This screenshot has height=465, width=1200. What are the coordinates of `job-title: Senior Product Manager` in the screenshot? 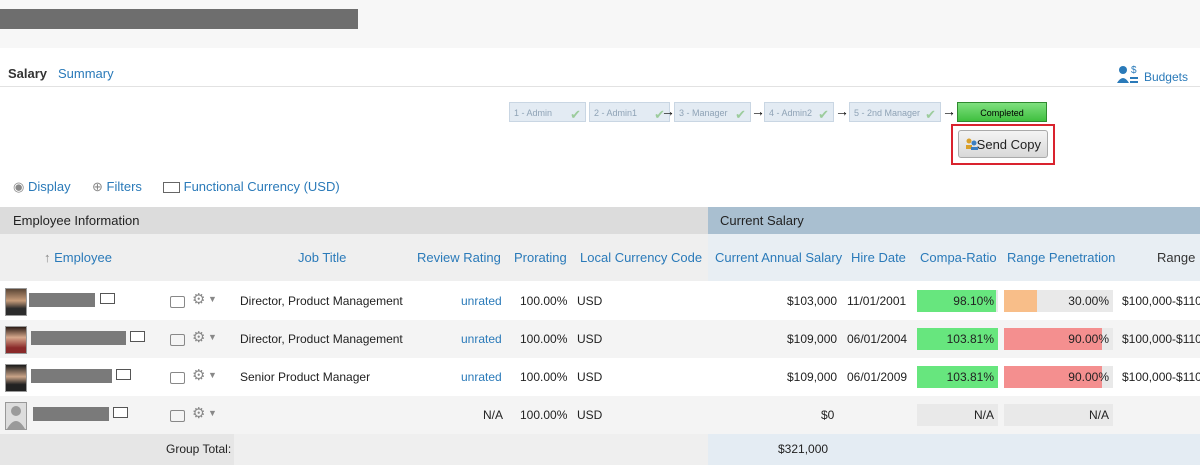 It's located at (305, 377).